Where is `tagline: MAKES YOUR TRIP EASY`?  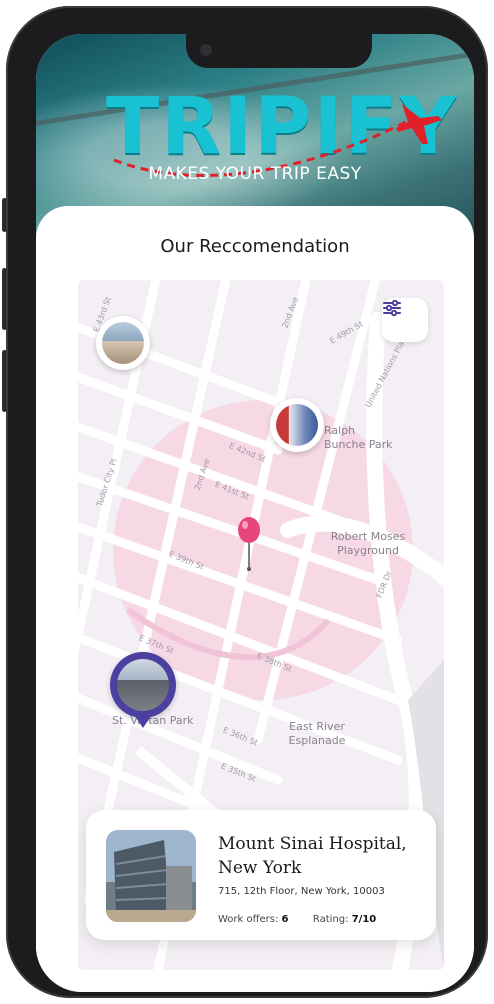
tagline: MAKES YOUR TRIP EASY is located at coordinates (255, 174).